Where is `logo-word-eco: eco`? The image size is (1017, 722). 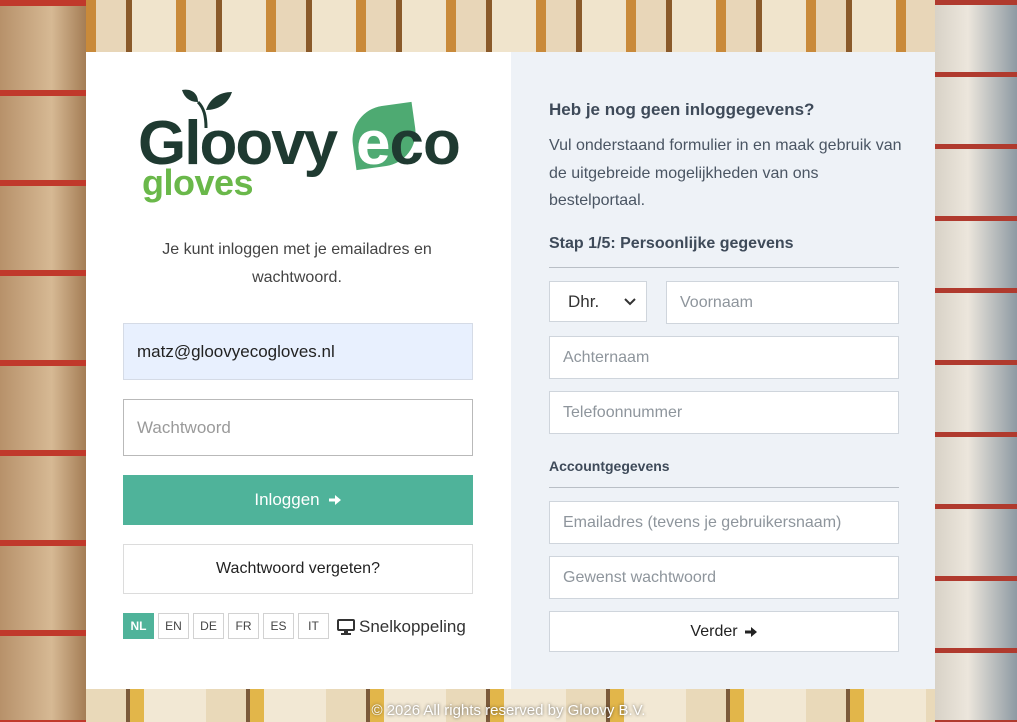
logo-word-eco: eco is located at coordinates (408, 143).